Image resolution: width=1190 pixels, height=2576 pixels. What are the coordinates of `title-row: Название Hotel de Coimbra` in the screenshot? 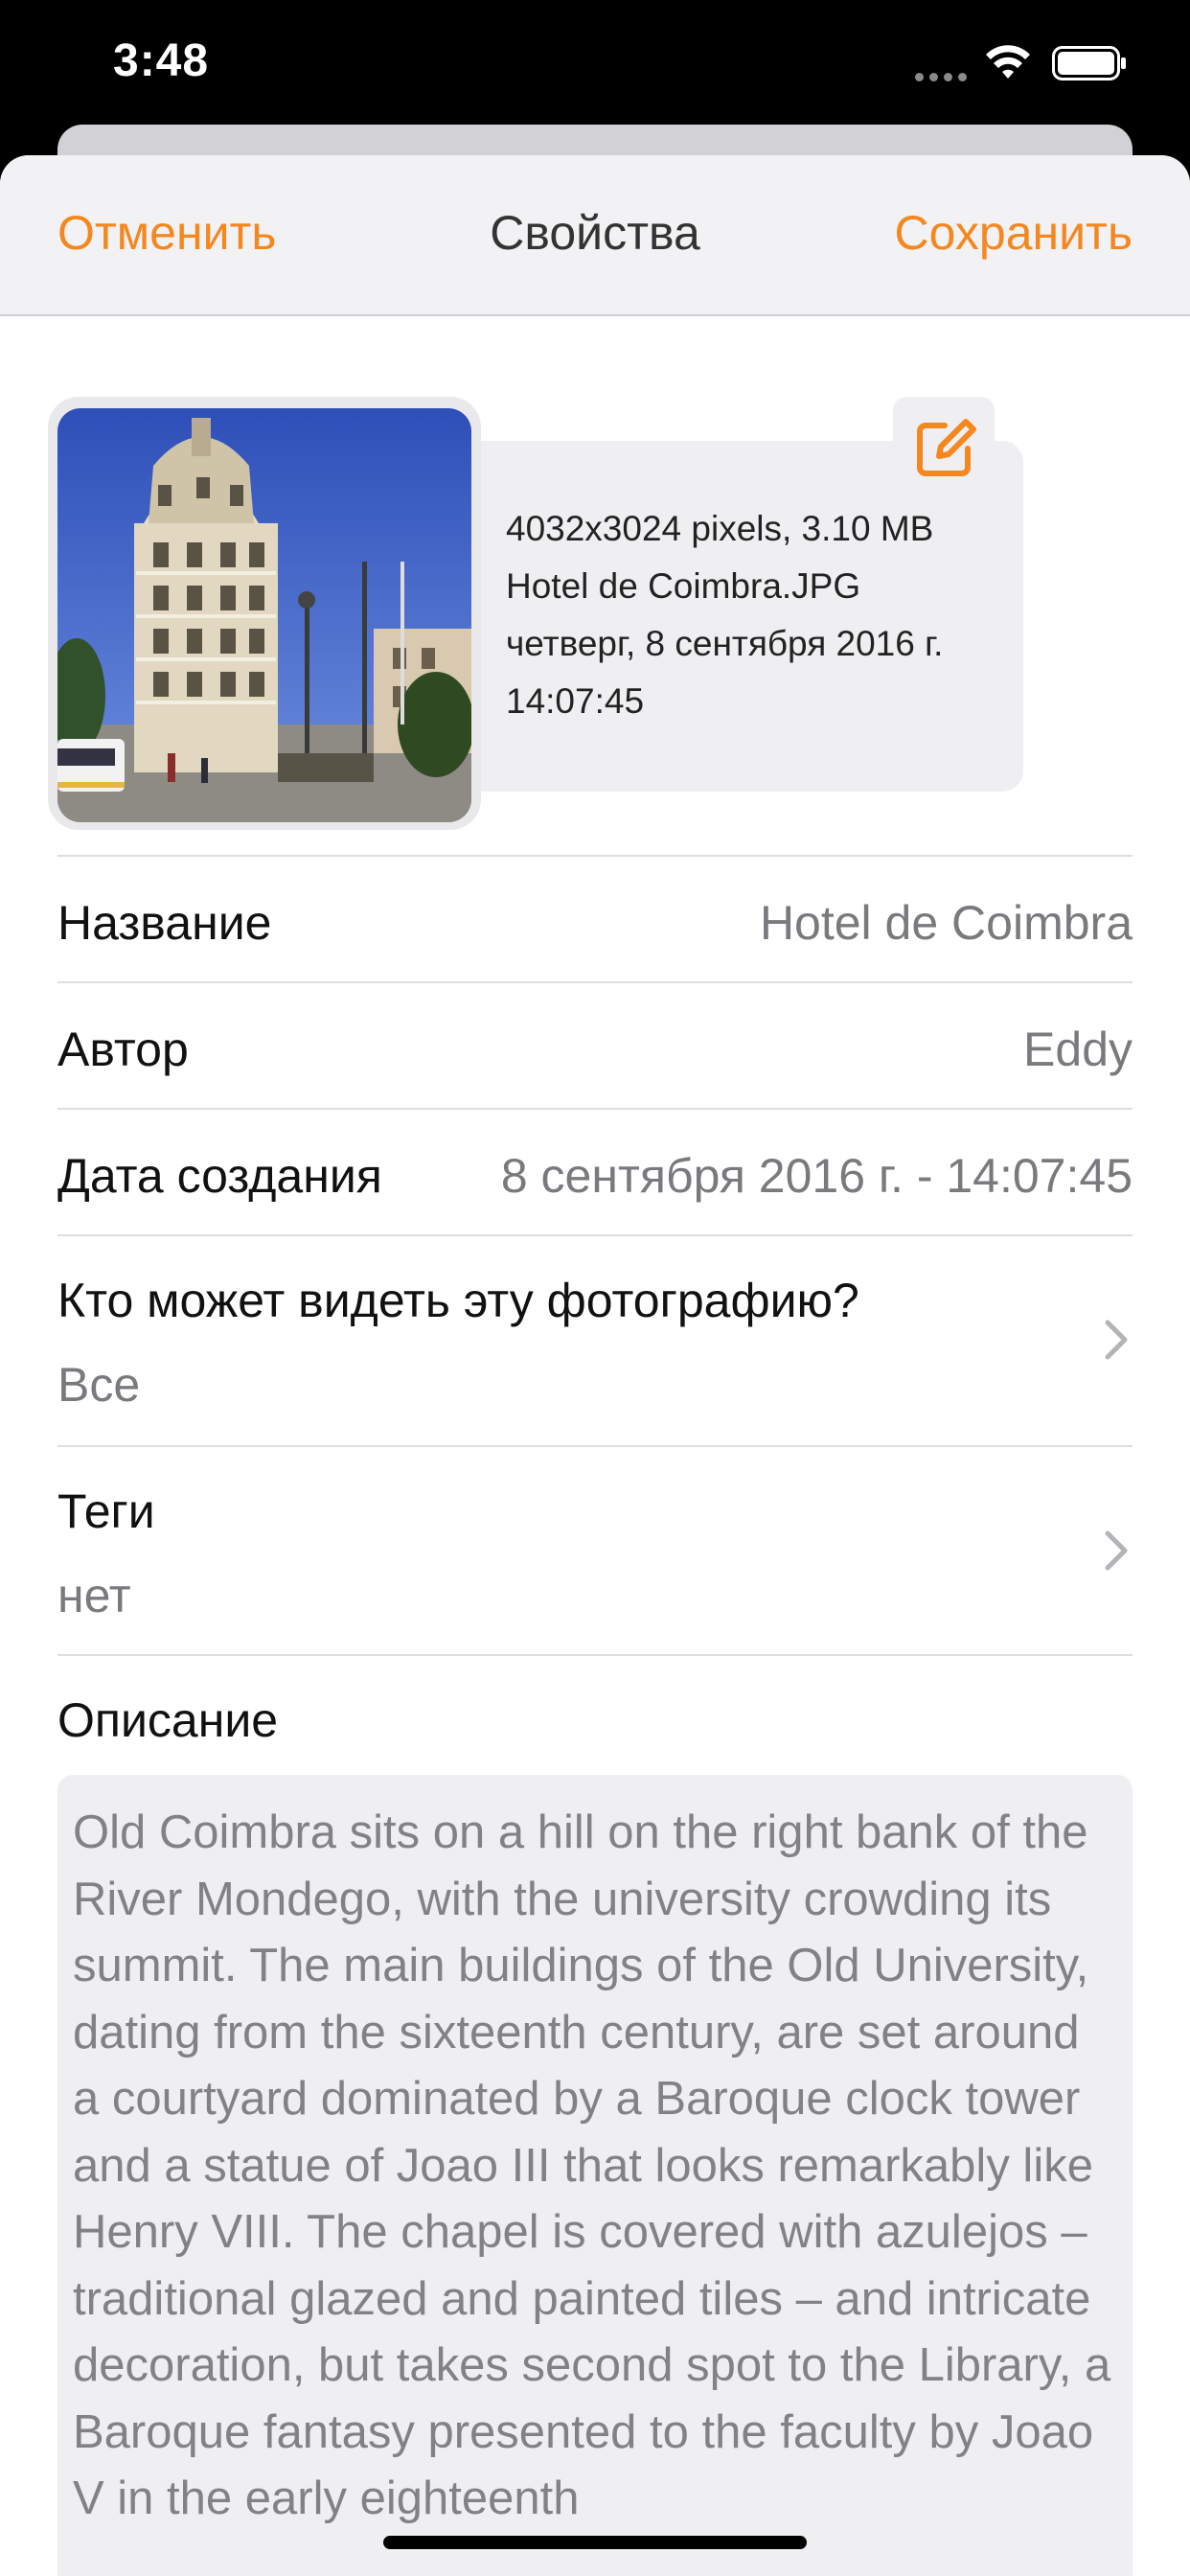 It's located at (595, 918).